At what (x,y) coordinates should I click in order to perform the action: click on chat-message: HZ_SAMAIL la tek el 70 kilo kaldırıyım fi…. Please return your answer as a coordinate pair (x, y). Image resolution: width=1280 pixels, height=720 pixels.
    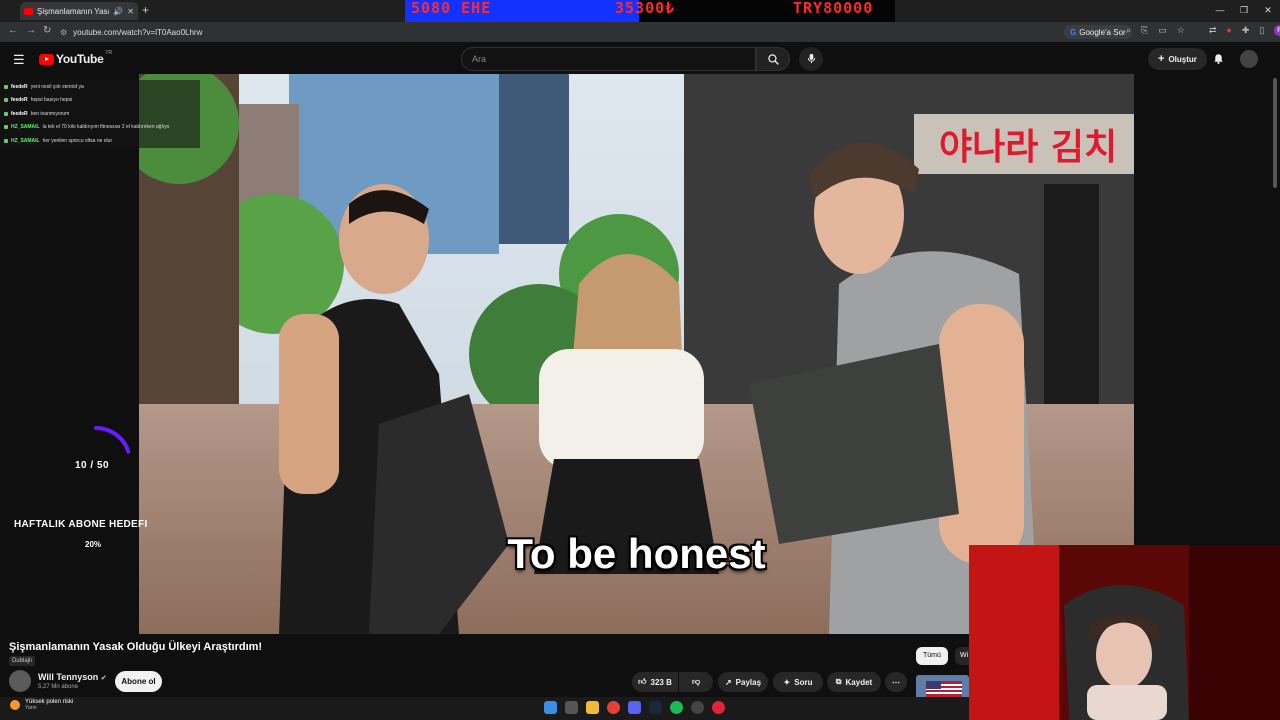
    Looking at the image, I should click on (100, 127).